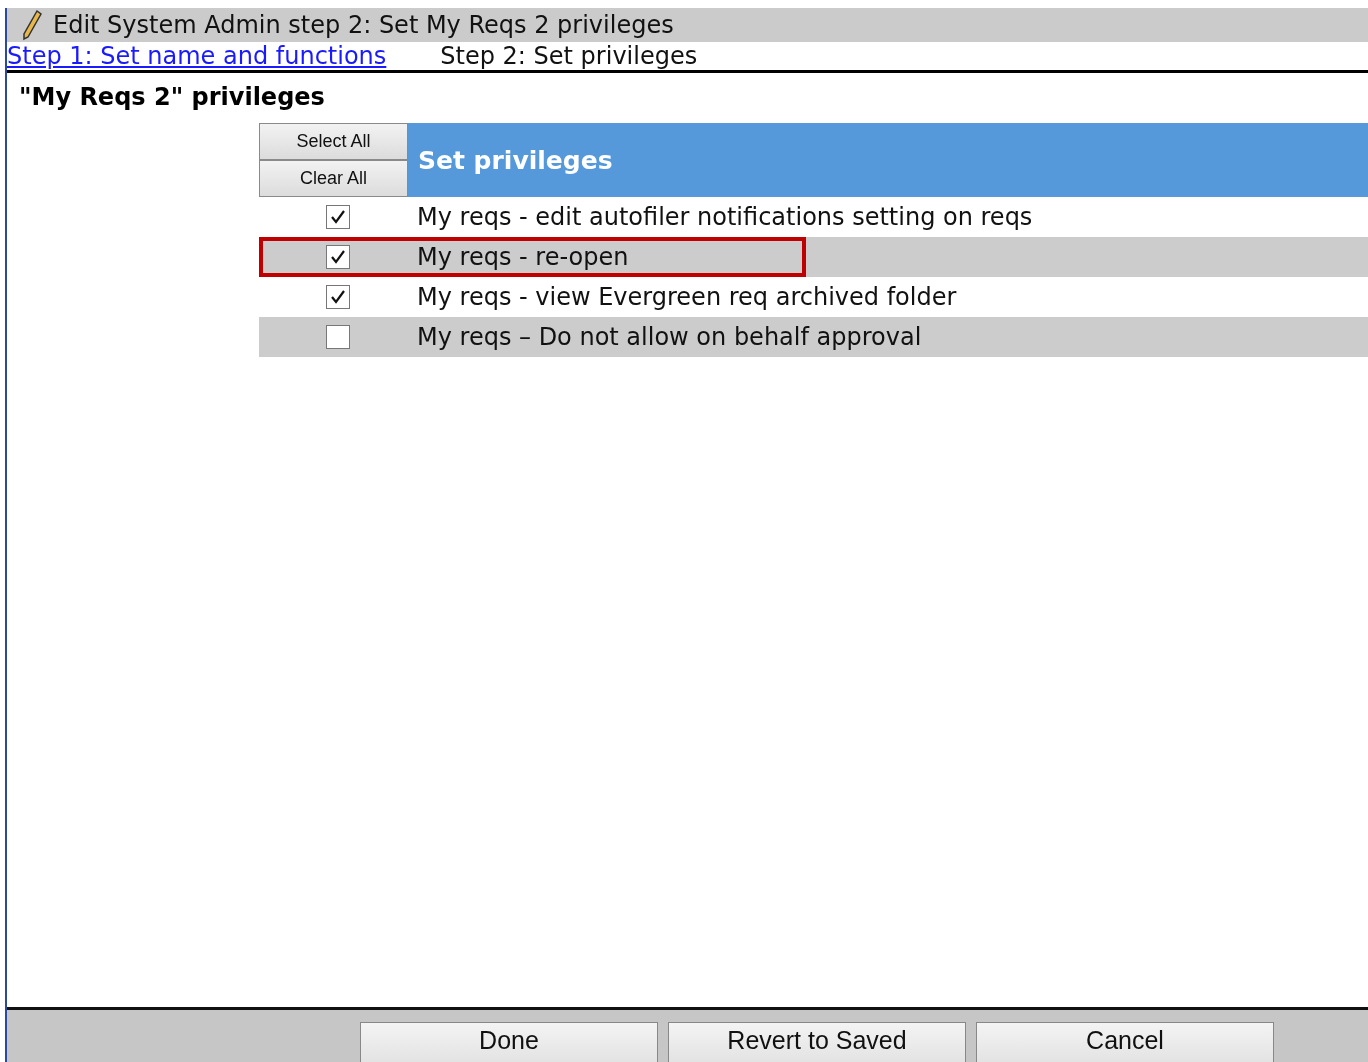 The height and width of the screenshot is (1062, 1368). Describe the element at coordinates (172, 97) in the screenshot. I see `section-heading: "My Reqs 2" privileges` at that location.